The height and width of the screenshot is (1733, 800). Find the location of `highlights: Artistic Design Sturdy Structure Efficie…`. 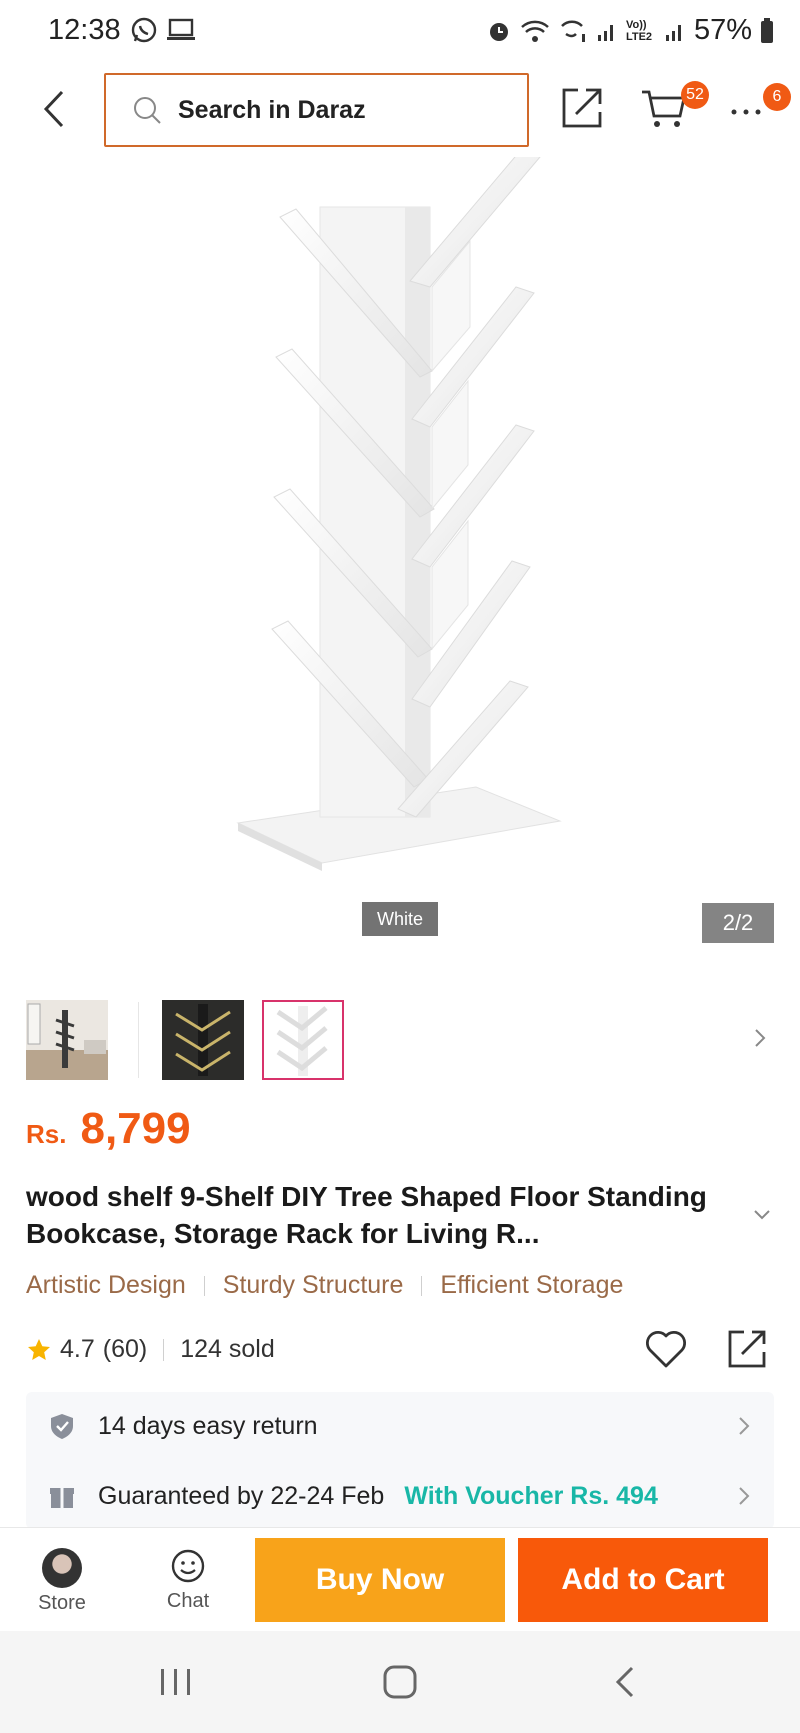

highlights: Artistic Design Sturdy Structure Efficie… is located at coordinates (324, 1285).